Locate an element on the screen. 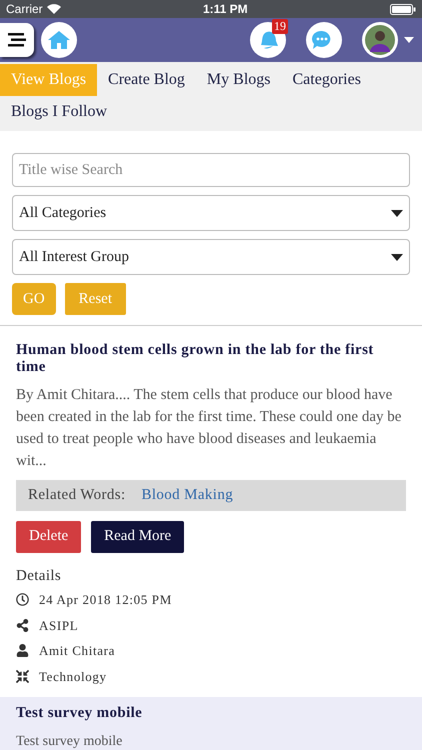 The height and width of the screenshot is (750, 422). profile-button is located at coordinates (388, 40).